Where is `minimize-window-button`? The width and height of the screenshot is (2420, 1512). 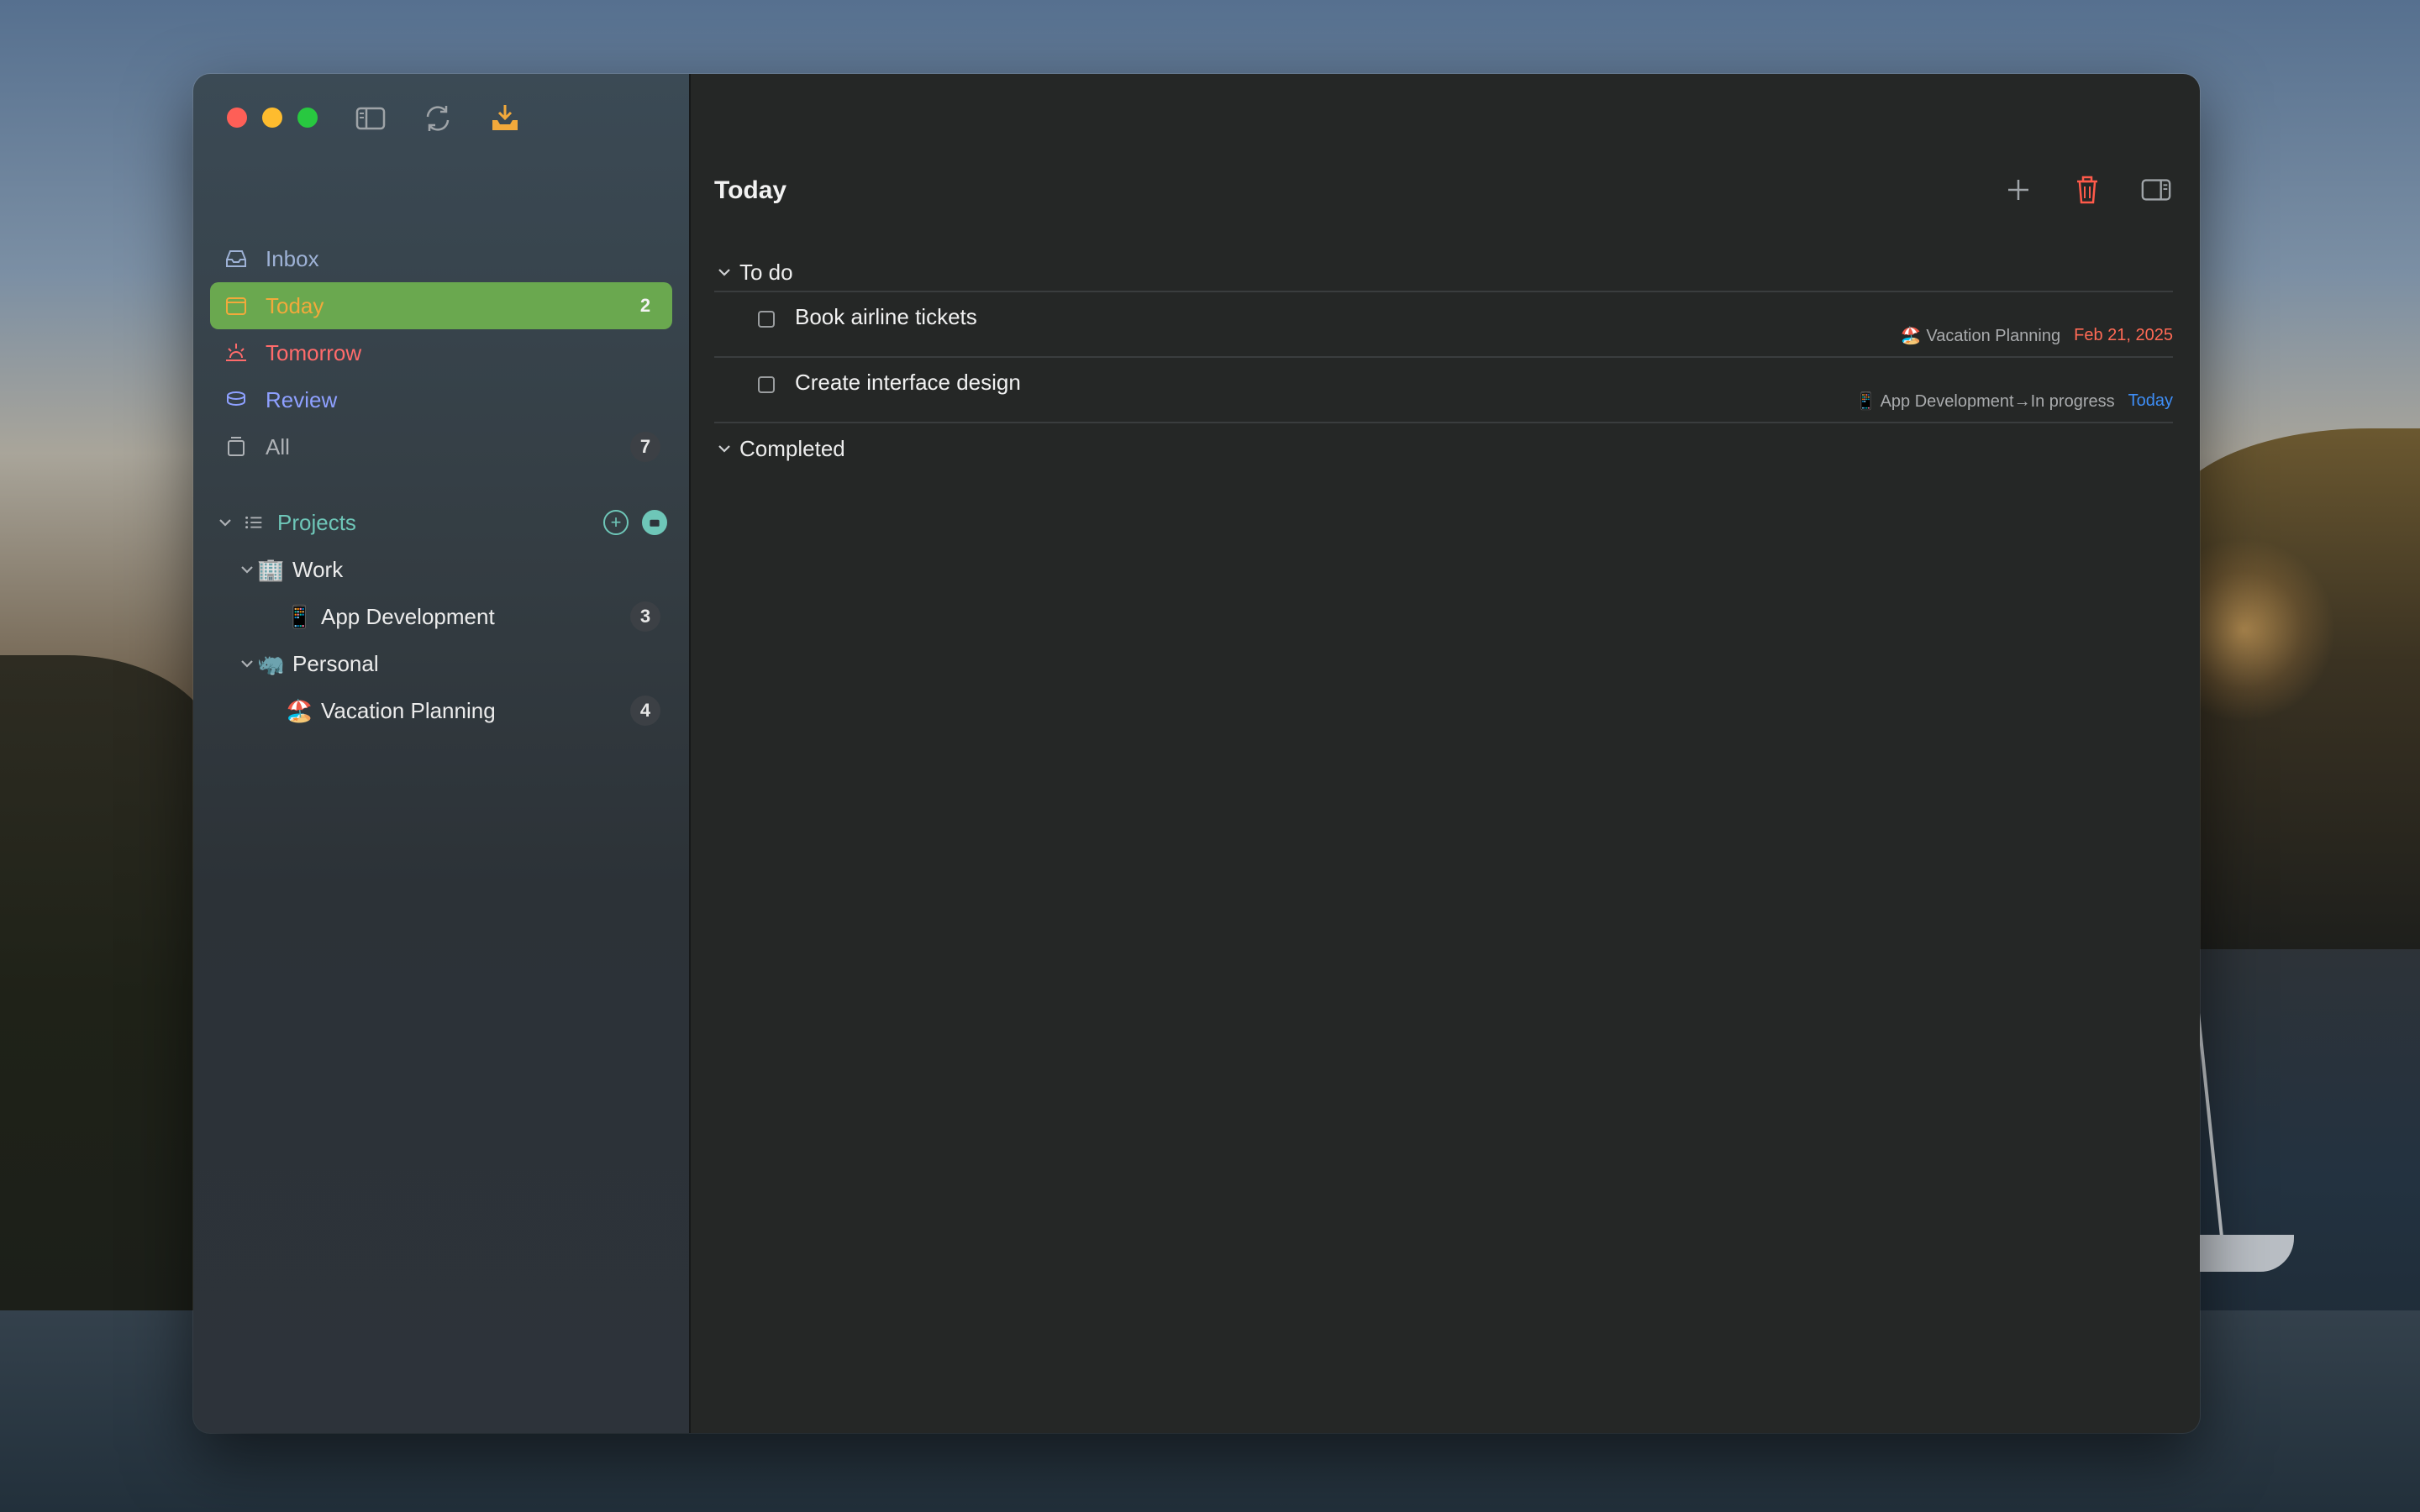 minimize-window-button is located at coordinates (272, 118).